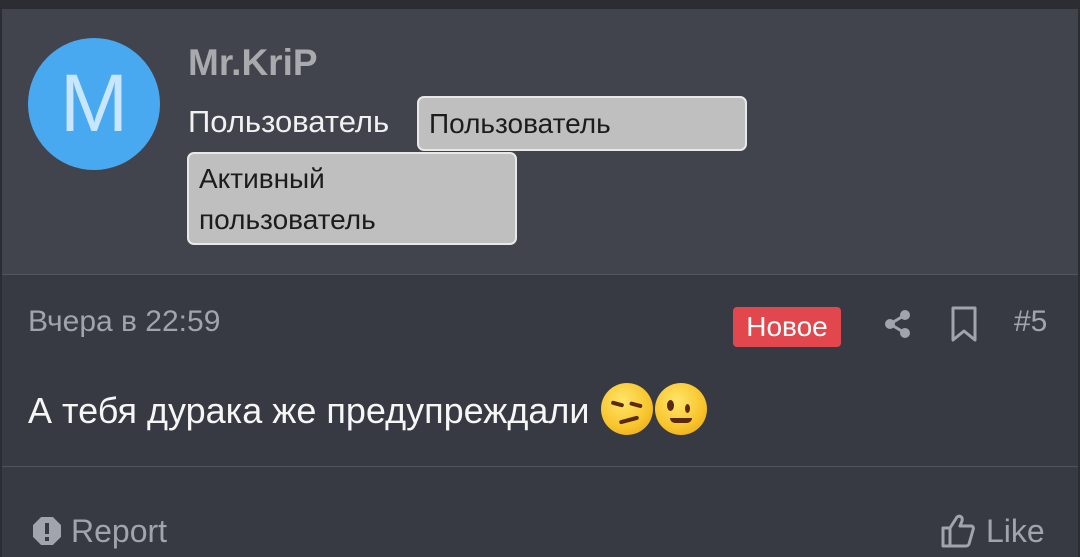 Image resolution: width=1080 pixels, height=557 pixels. I want to click on user-role-title: Пользователь, so click(289, 121).